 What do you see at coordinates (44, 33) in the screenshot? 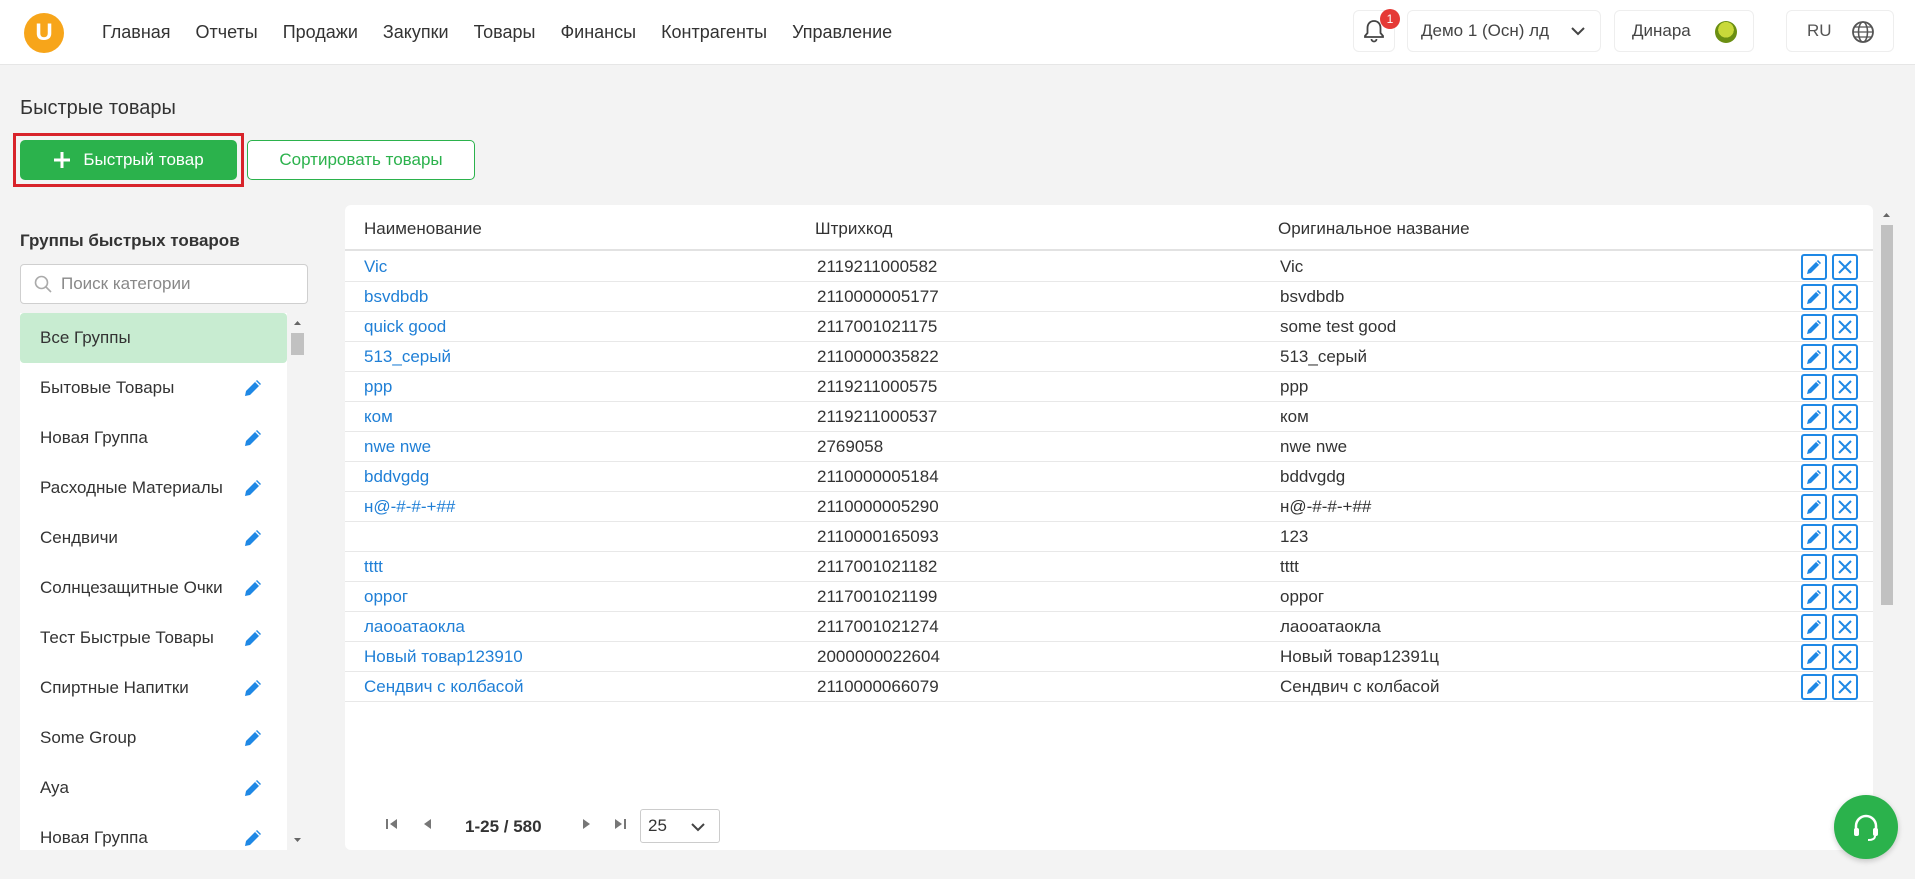
I see `logo: U` at bounding box center [44, 33].